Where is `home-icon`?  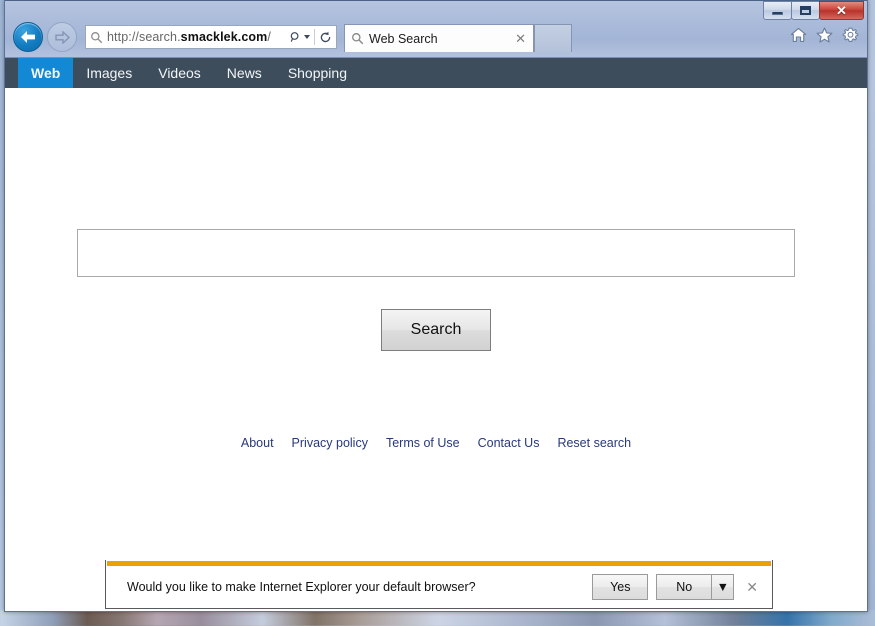
home-icon is located at coordinates (798, 35).